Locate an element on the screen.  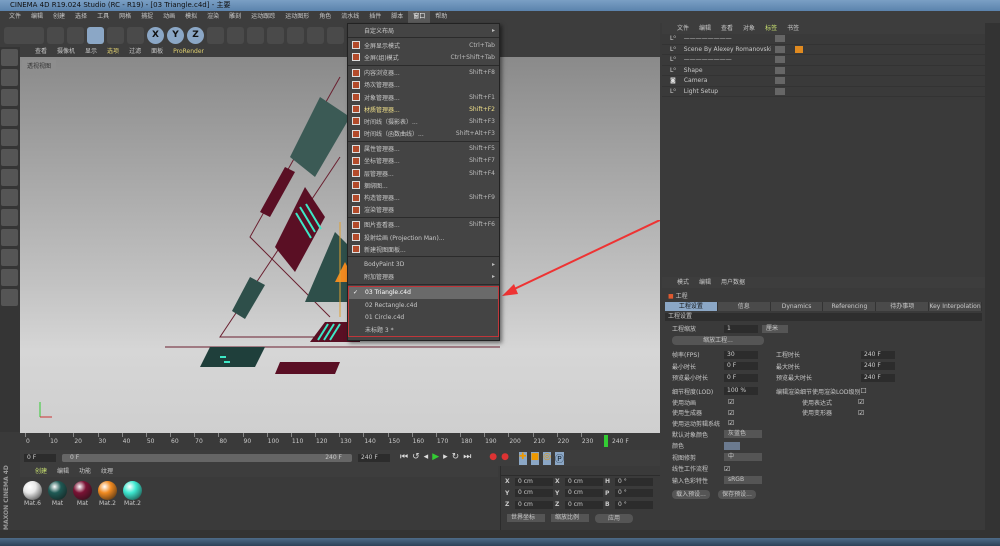
menu-0: 文件 is located at coordinates (15, 17).